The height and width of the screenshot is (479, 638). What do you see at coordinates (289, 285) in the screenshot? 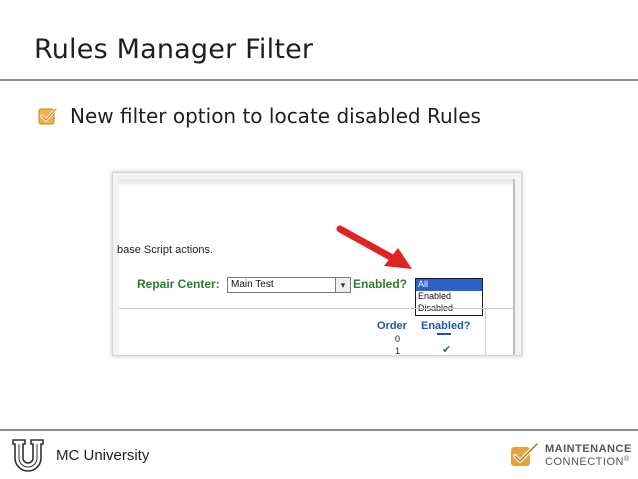
I see `repair-center-select: Main Test ▾` at bounding box center [289, 285].